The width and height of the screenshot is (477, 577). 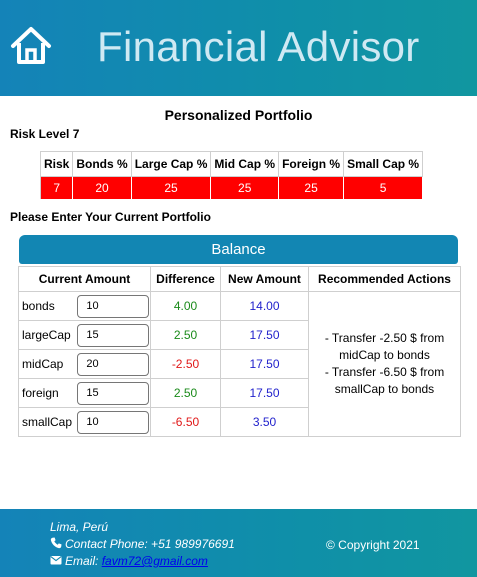 What do you see at coordinates (155, 561) in the screenshot?
I see `email-link: favm72@gmail.com` at bounding box center [155, 561].